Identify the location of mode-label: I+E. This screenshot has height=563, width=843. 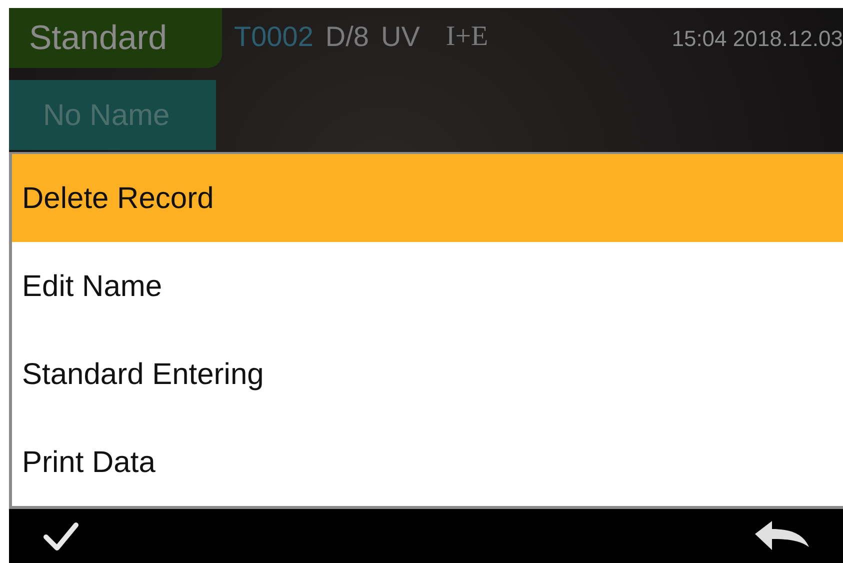
(467, 37).